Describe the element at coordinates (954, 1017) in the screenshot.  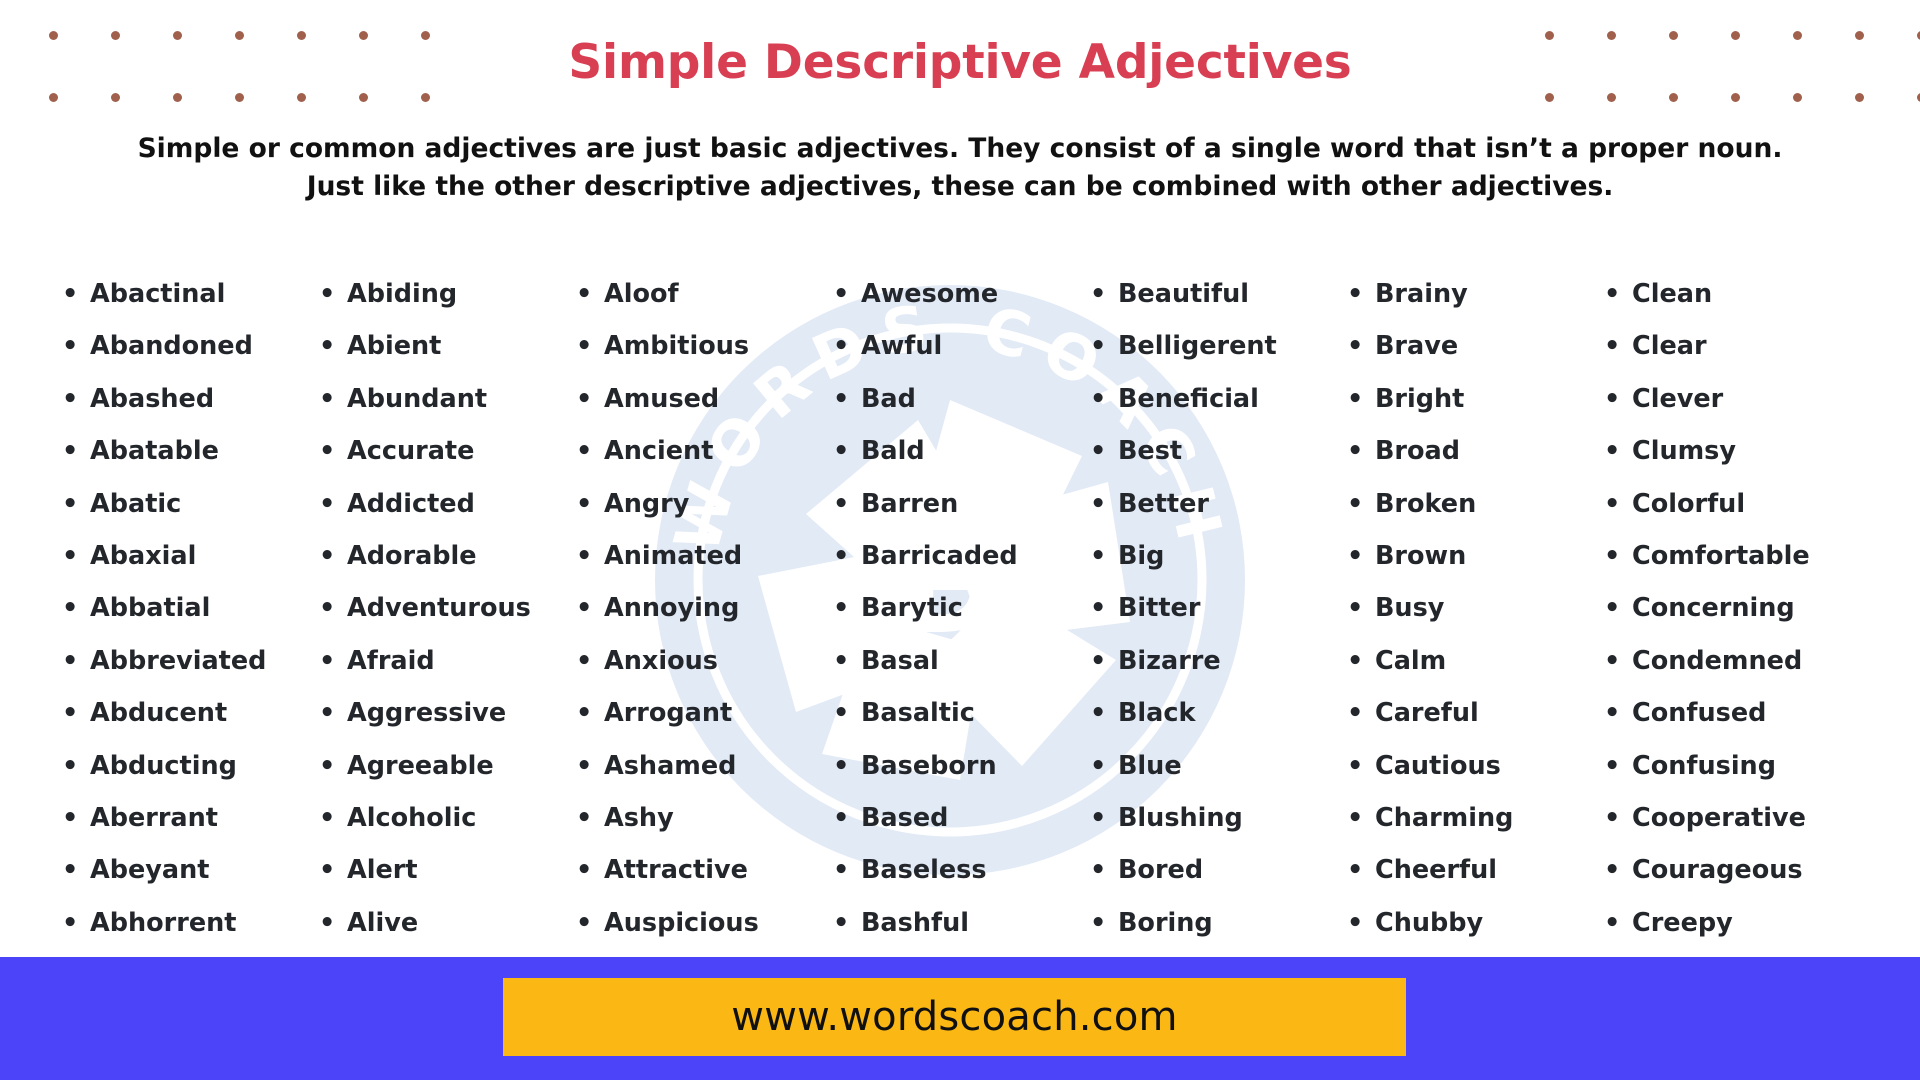
I see `website-badge: www.wordscoach.com` at that location.